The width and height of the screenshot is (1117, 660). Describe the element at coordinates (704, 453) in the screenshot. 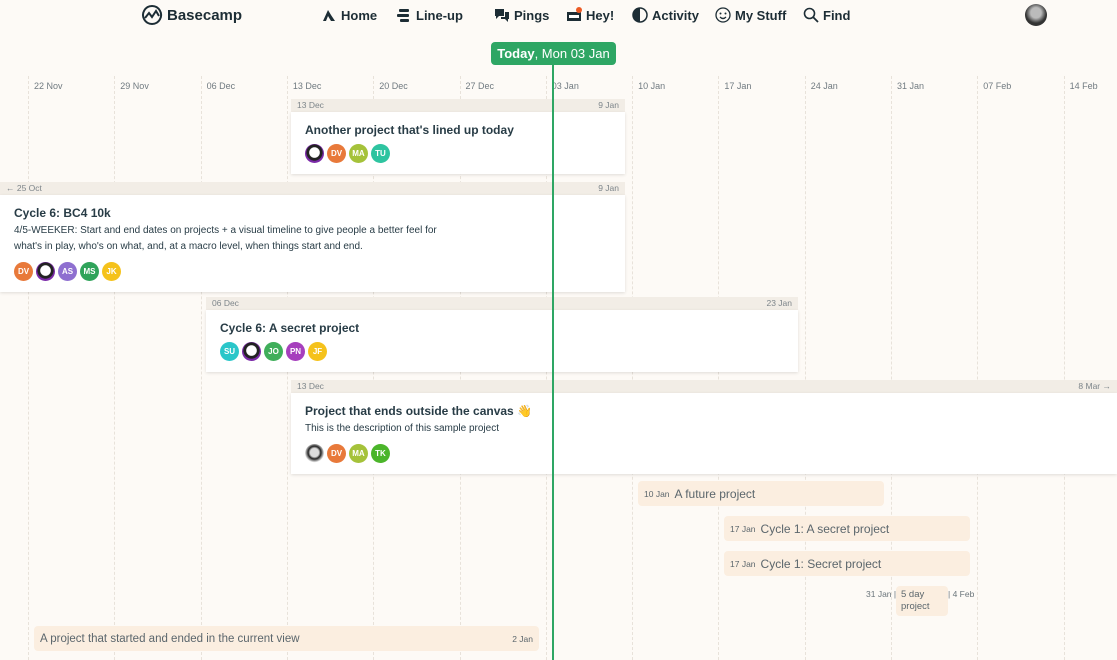

I see `avatar-list: DV MA TK` at that location.